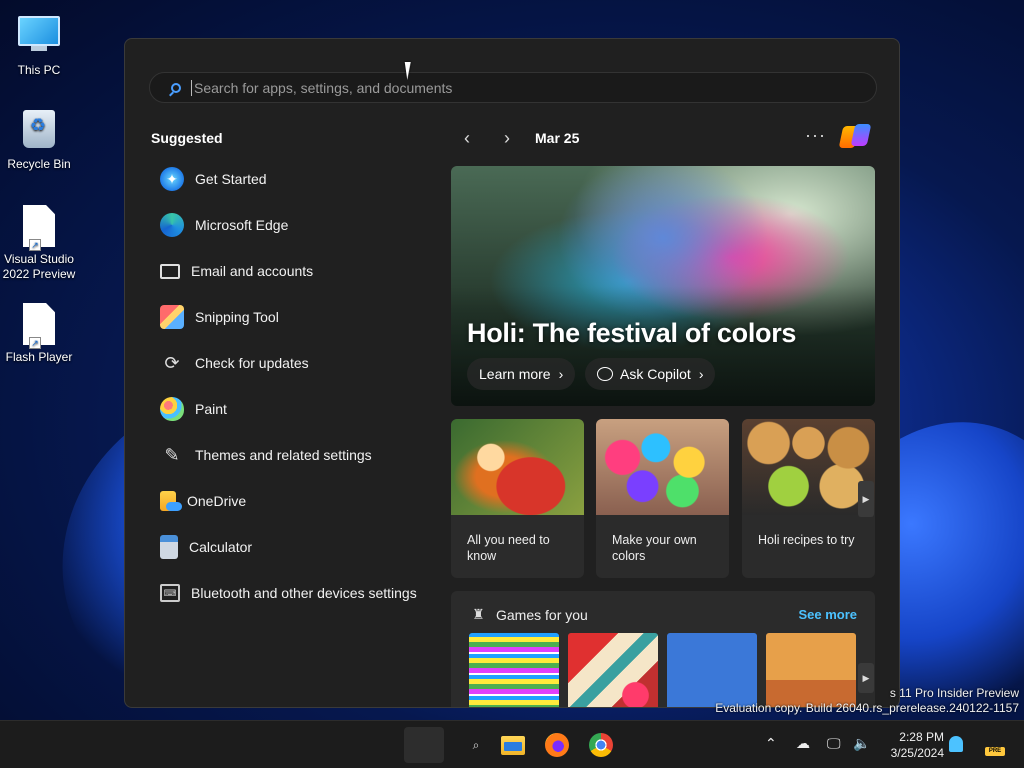 Image resolution: width=1024 pixels, height=768 pixels. Describe the element at coordinates (296, 501) in the screenshot. I see `suggested-item-onedrive: OneDrive` at that location.